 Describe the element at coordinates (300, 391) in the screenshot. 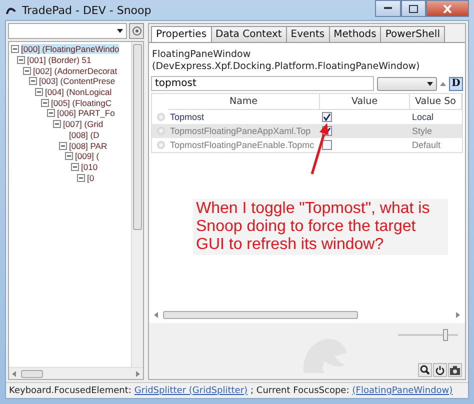

I see `status-text: ; Current FocusScope:` at that location.